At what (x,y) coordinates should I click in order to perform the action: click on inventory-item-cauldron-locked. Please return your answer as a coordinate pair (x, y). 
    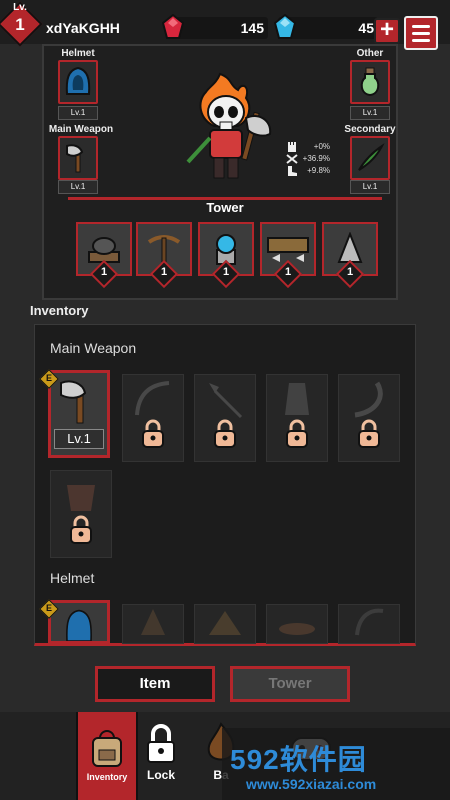
    Looking at the image, I should click on (81, 514).